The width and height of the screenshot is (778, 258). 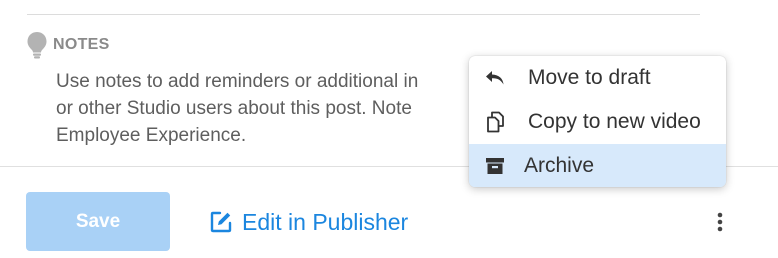 I want to click on menu-item-label: Archive, so click(x=559, y=165).